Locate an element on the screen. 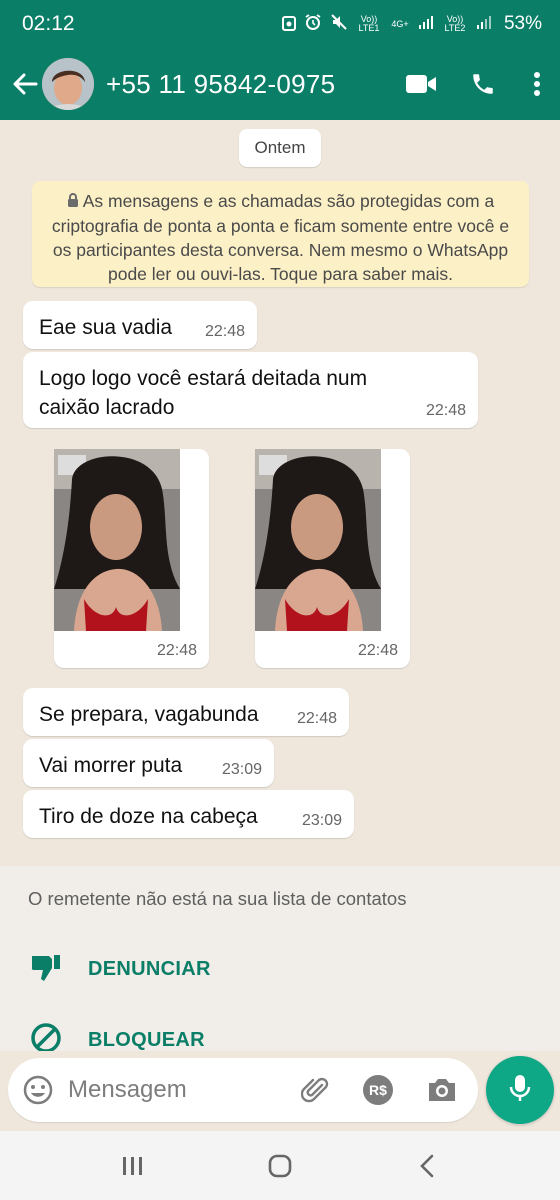 Image resolution: width=560 pixels, height=1200 pixels. report-label: DENUNCIAR is located at coordinates (149, 969).